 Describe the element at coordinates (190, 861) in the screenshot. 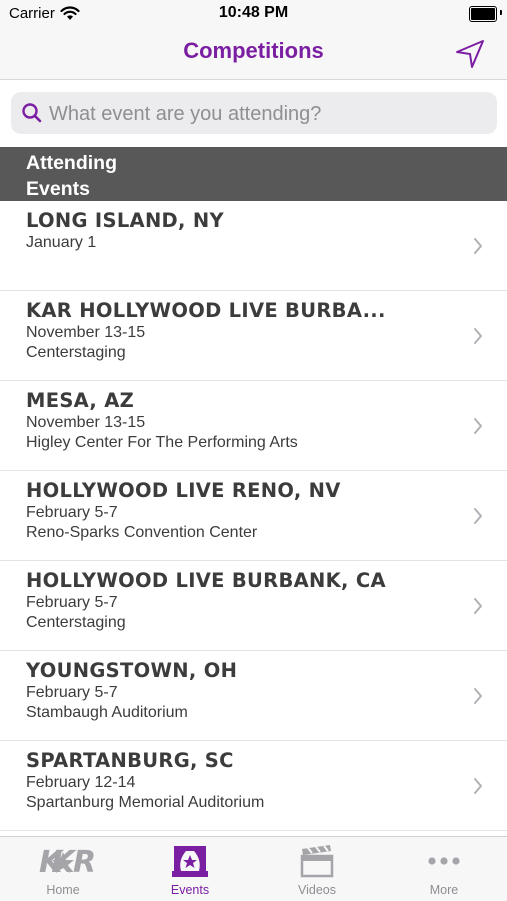

I see `stage-icon` at that location.